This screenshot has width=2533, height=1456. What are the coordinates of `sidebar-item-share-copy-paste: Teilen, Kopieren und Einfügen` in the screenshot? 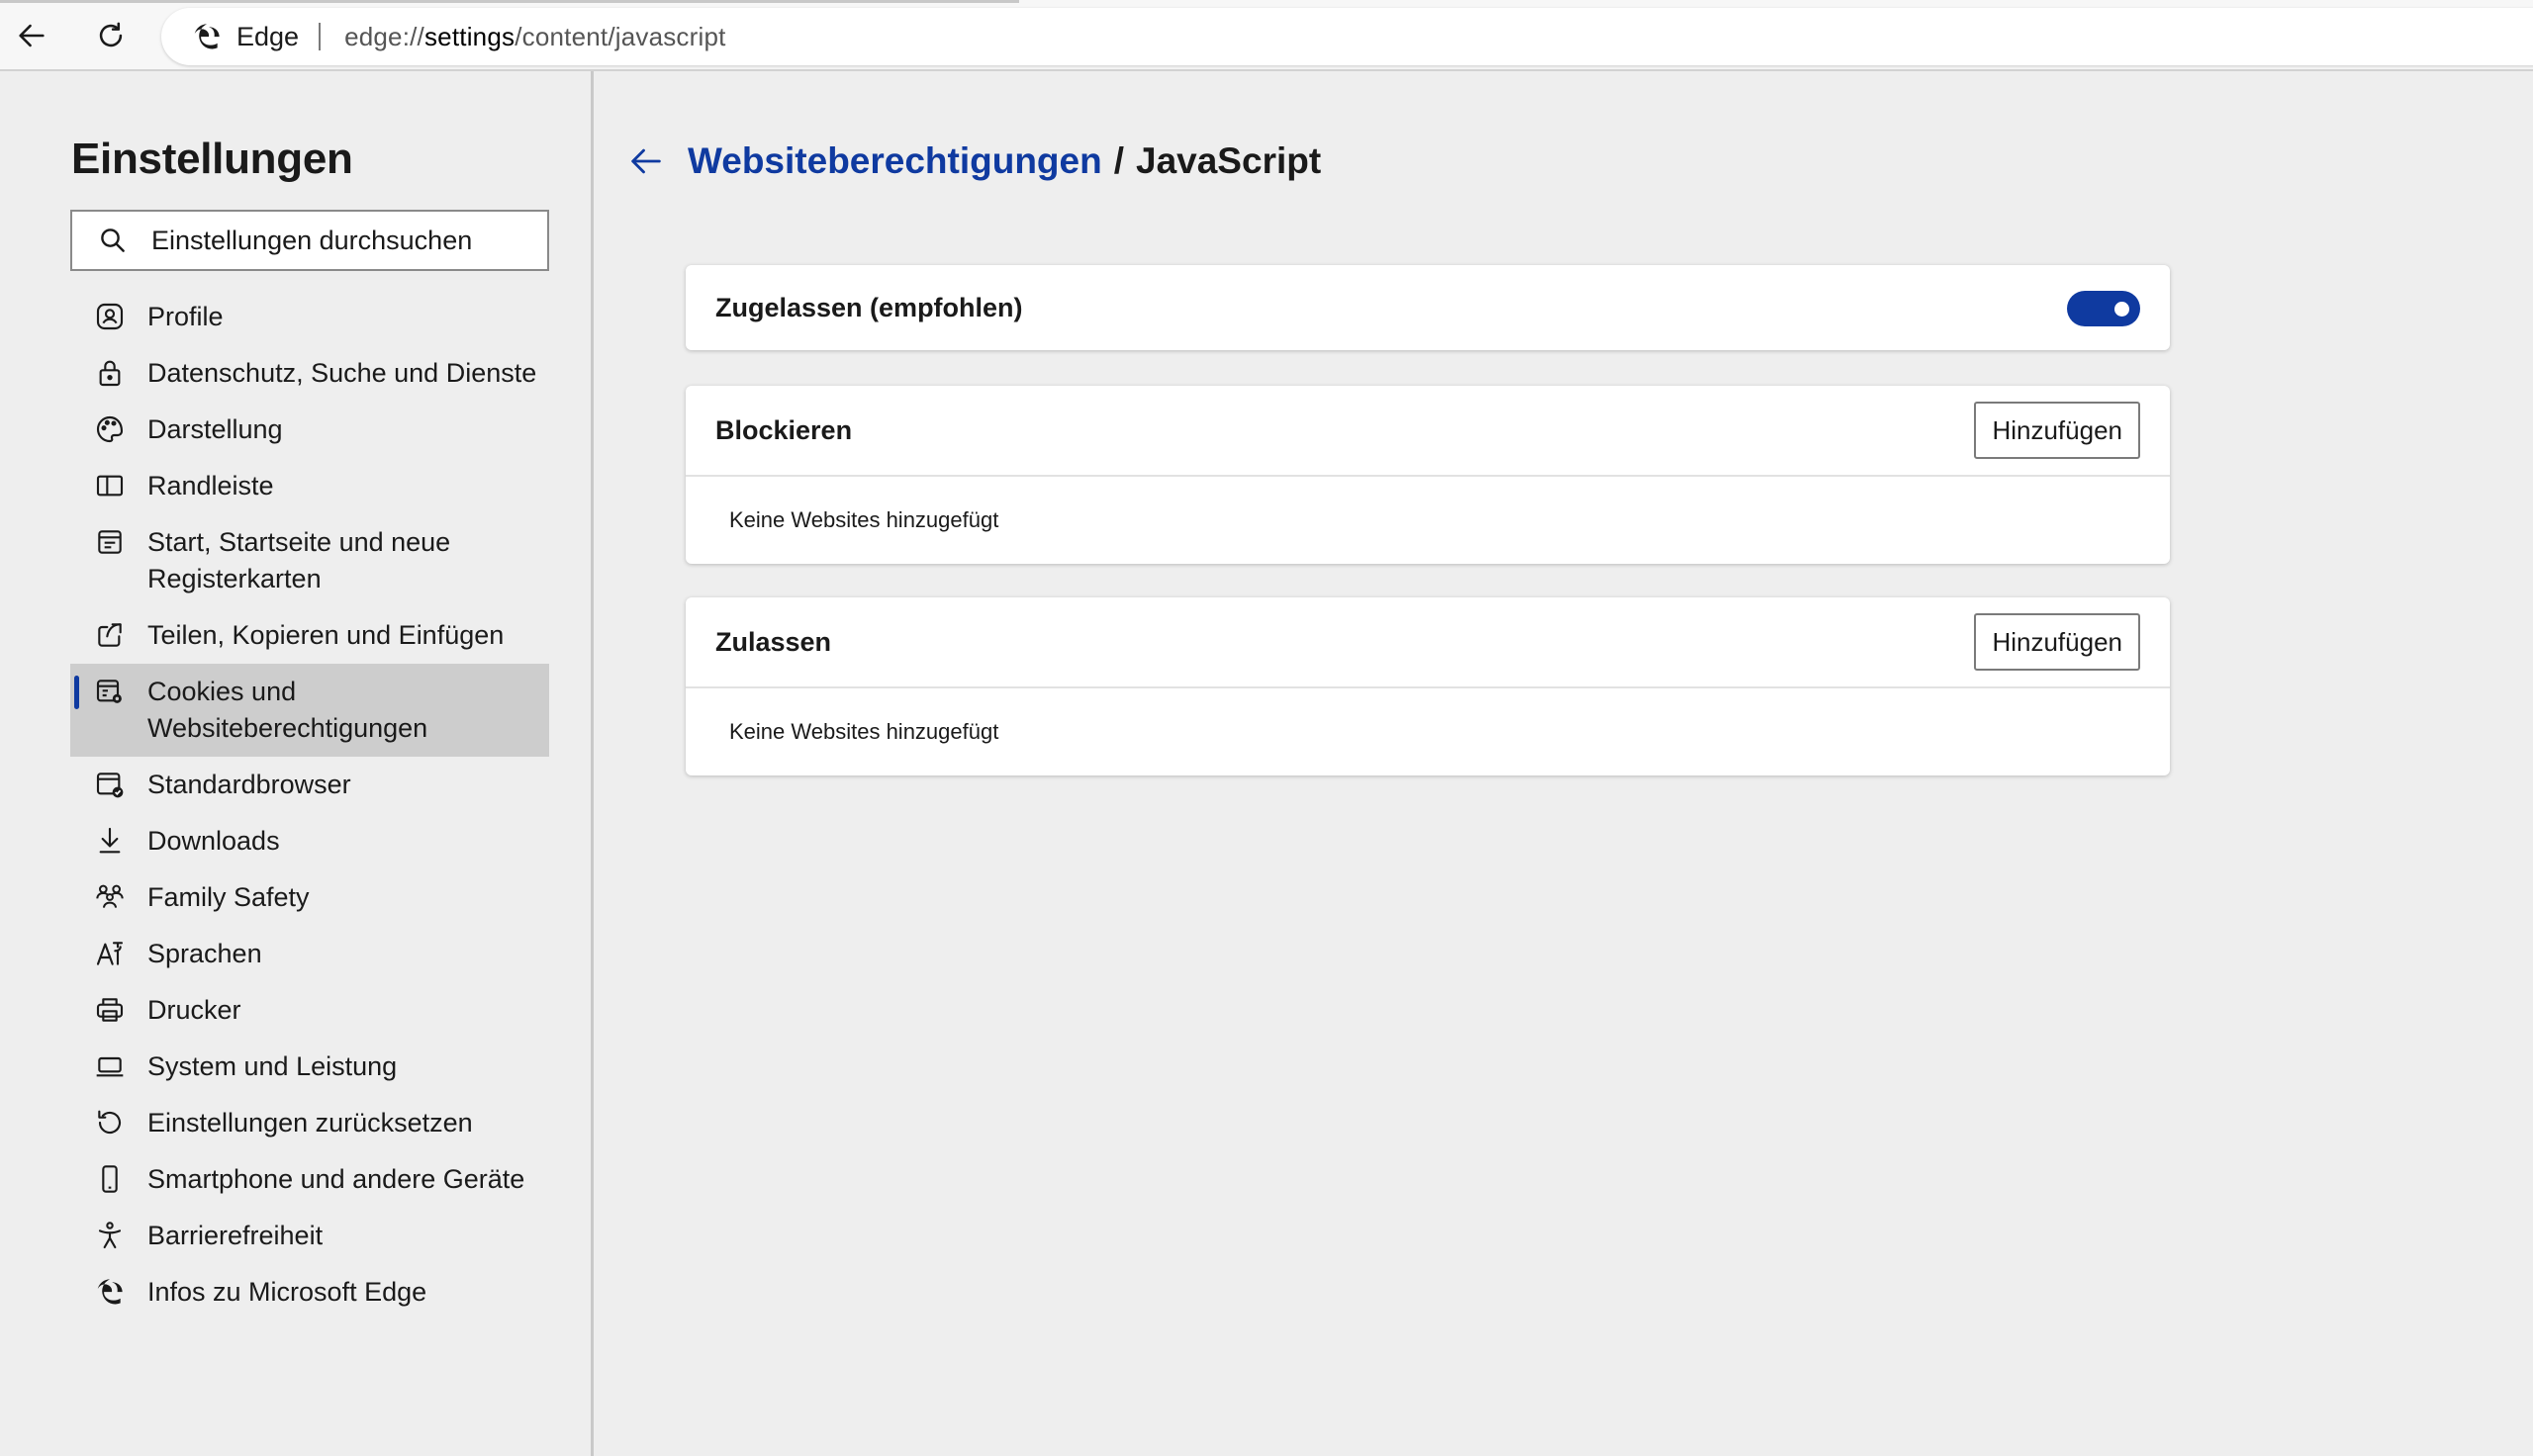 It's located at (310, 635).